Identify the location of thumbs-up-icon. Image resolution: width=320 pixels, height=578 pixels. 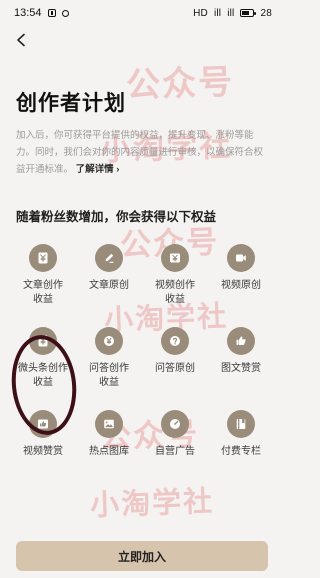
(241, 341).